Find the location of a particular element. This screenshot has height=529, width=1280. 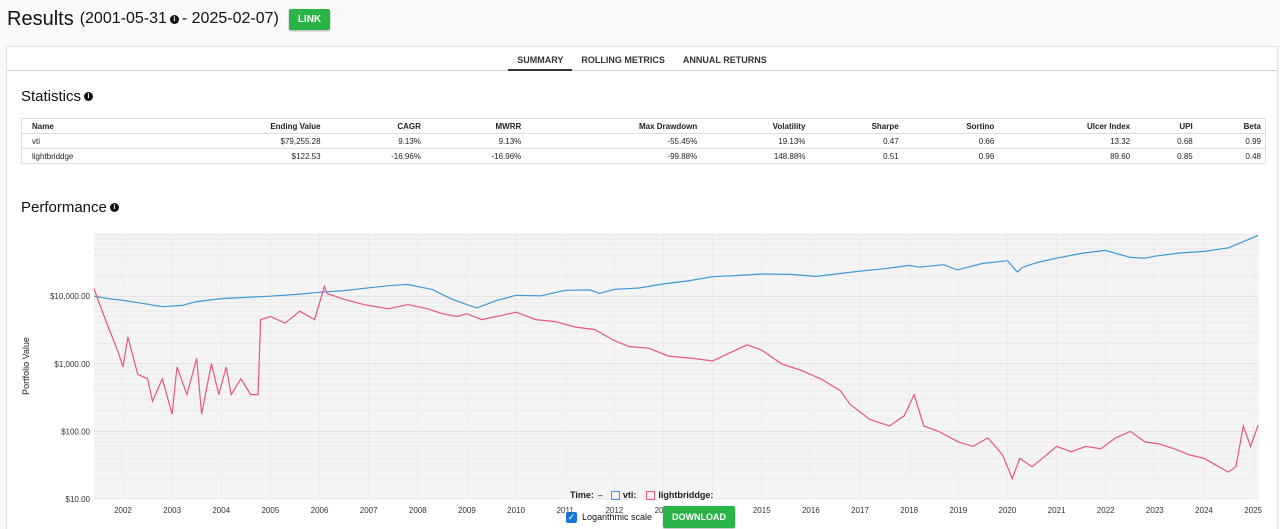

column-header: Ending Value is located at coordinates (247, 126).